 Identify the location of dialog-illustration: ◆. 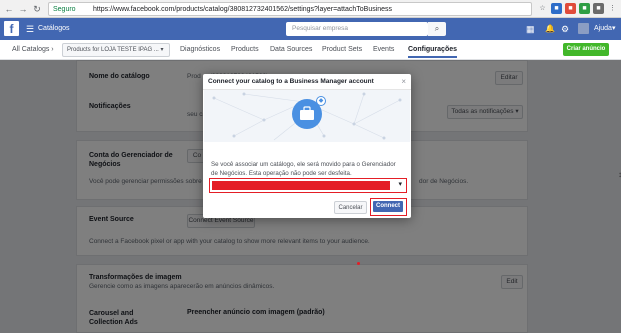
(307, 116).